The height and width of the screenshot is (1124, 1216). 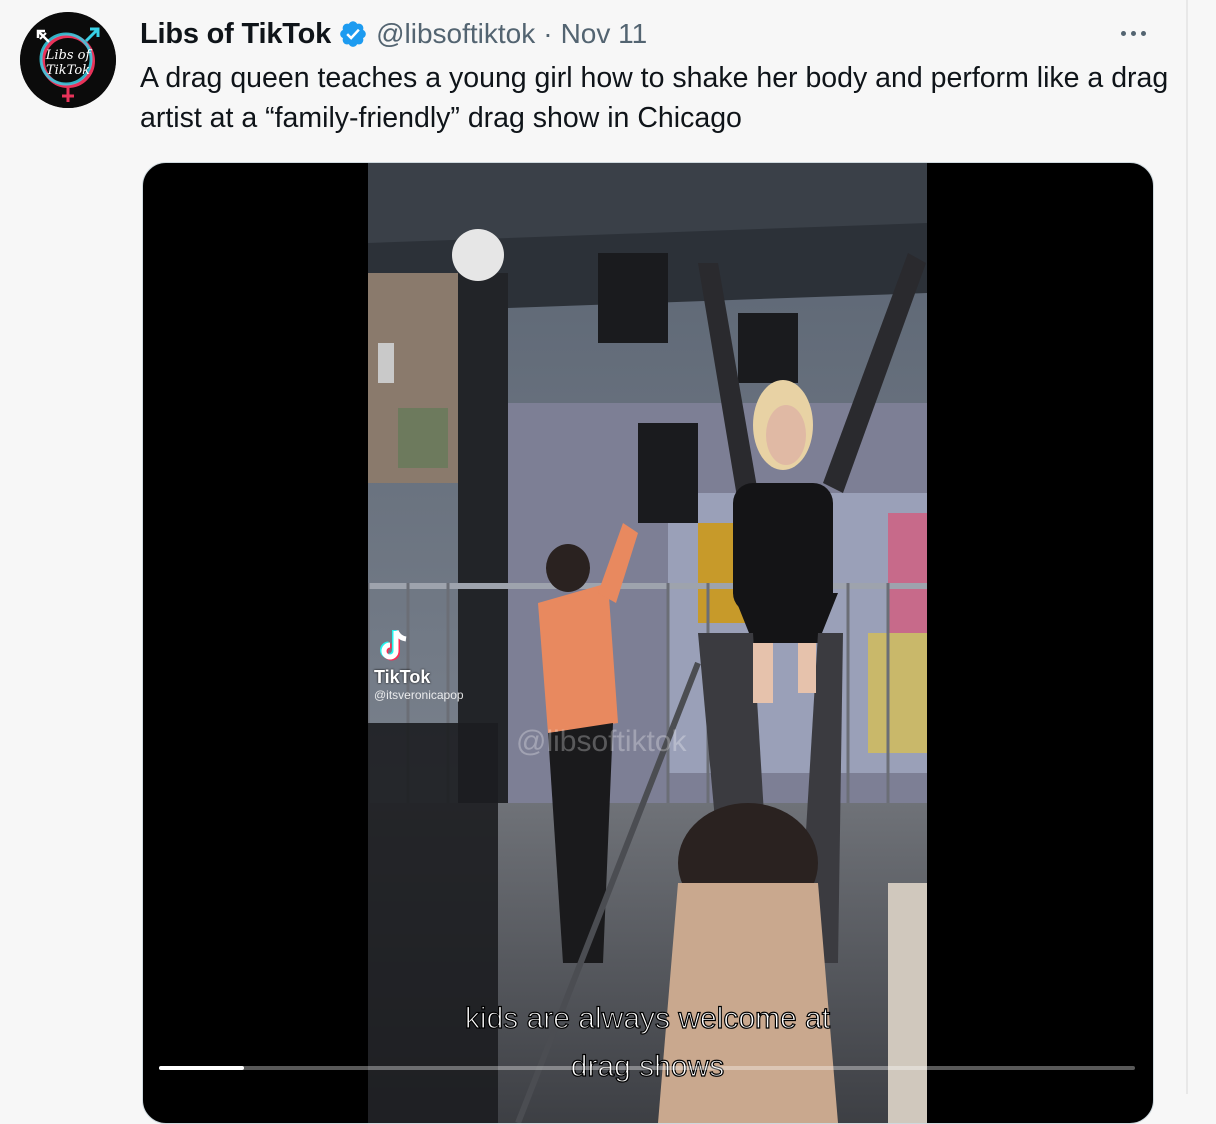 I want to click on avatar-text-line2: TikTok, so click(x=68, y=70).